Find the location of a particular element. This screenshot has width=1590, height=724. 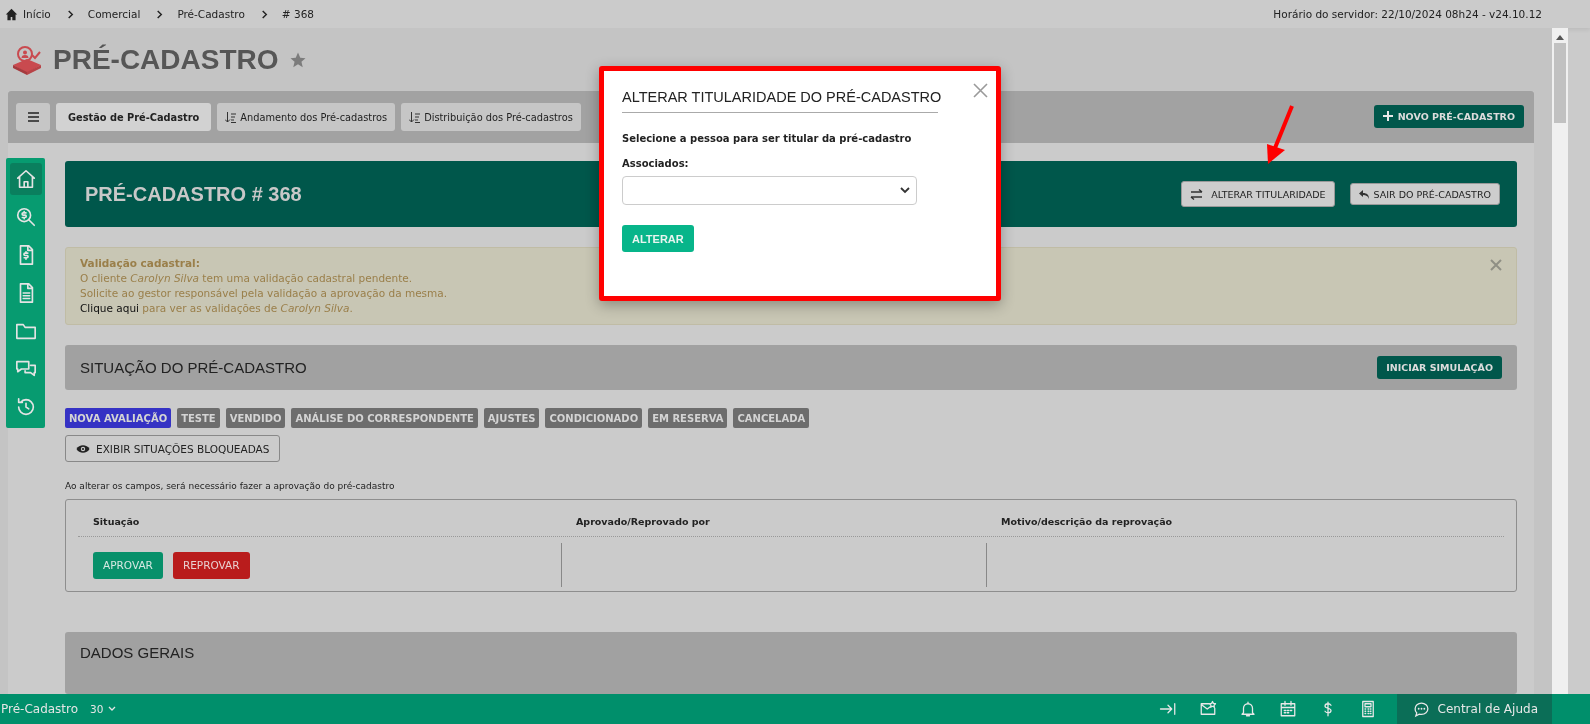

field-label: Associados: is located at coordinates (656, 163).